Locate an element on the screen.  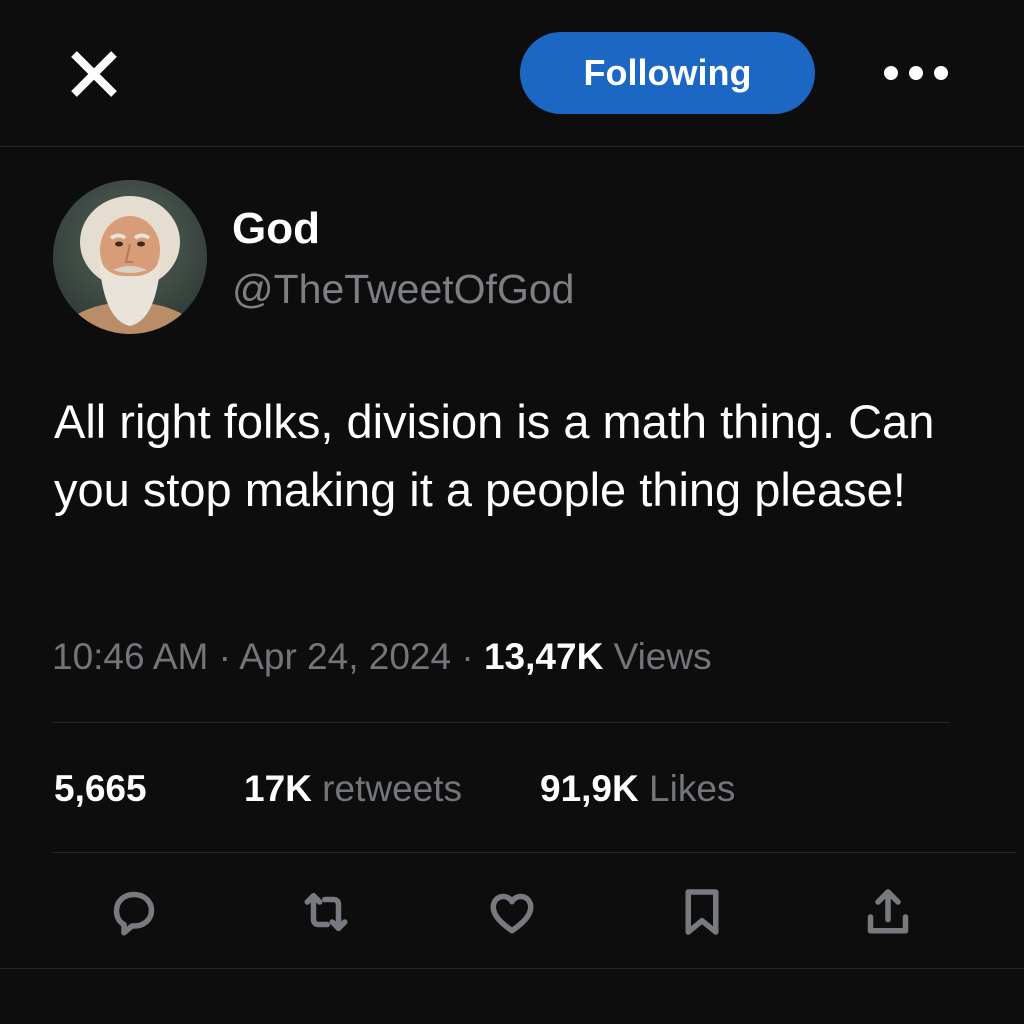
stats-top-divider is located at coordinates (501, 722).